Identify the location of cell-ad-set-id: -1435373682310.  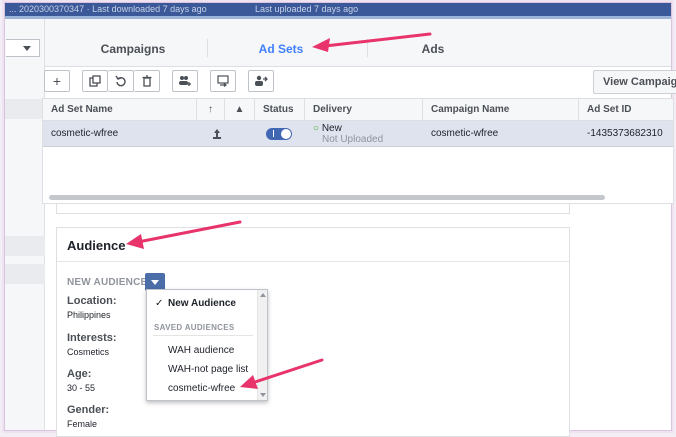
(625, 133).